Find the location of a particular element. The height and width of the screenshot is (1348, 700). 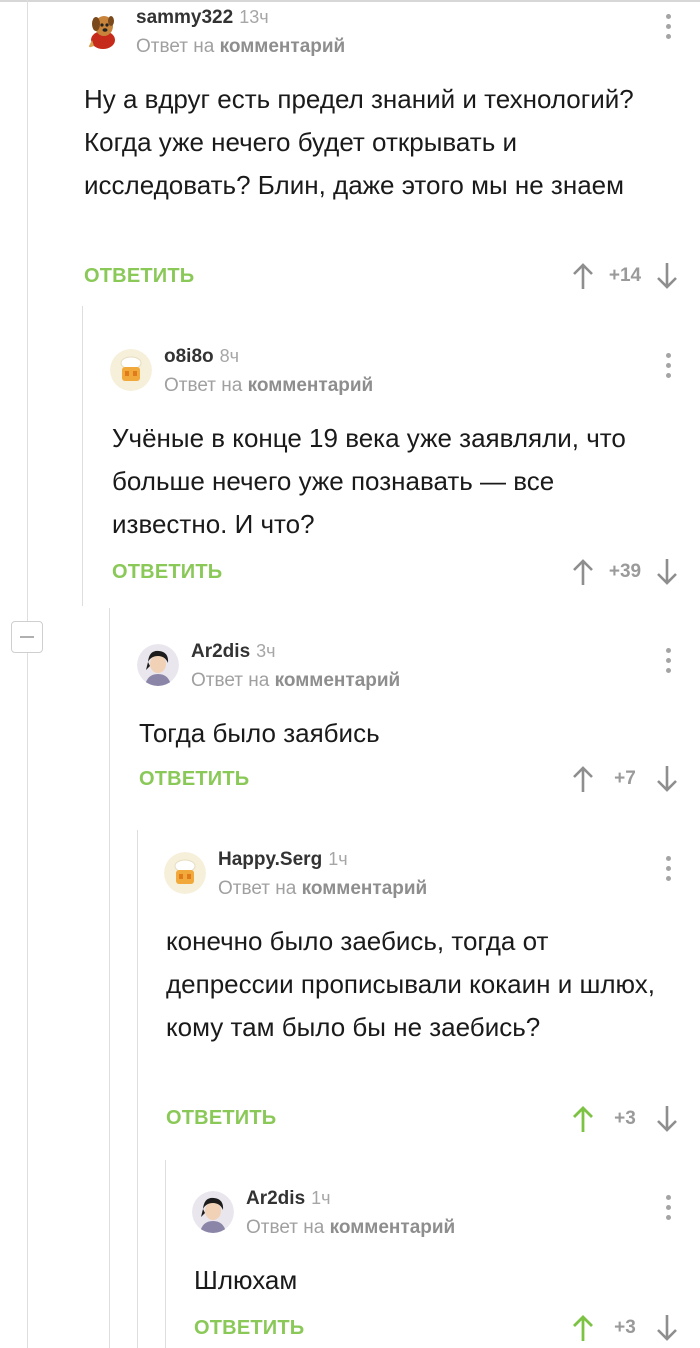

comment-time: 8ч is located at coordinates (229, 356).